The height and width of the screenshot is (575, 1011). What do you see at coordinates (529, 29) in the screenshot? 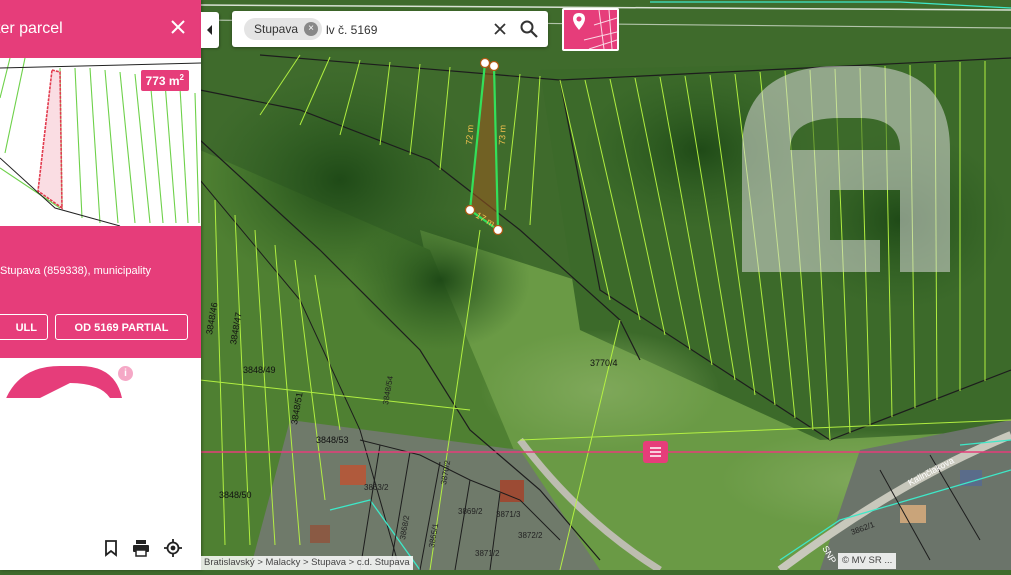
I see `search-icon` at bounding box center [529, 29].